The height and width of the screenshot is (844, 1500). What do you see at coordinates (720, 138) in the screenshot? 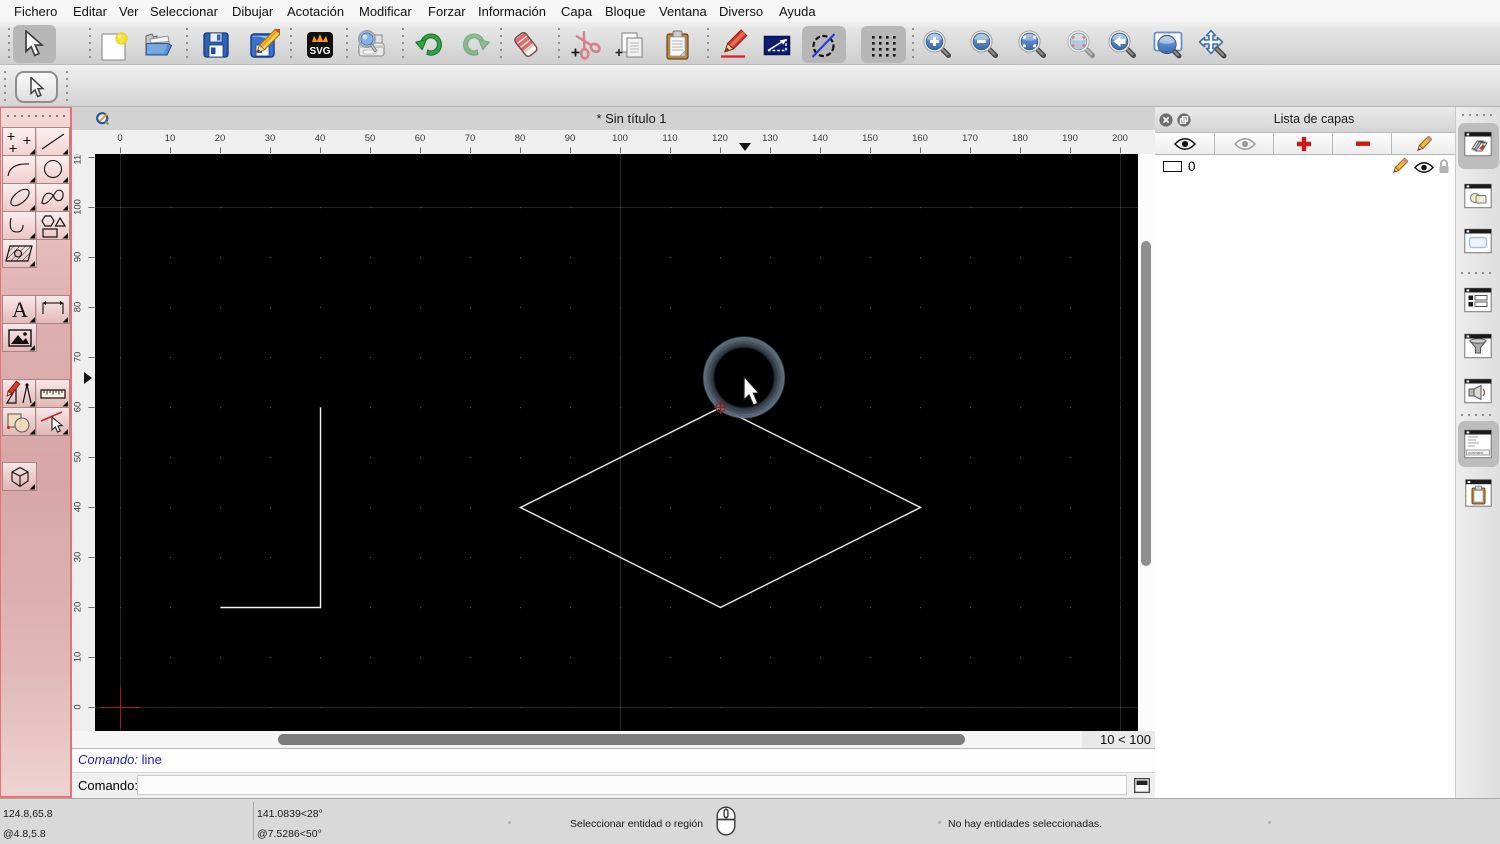
I see `svg-text: 120` at bounding box center [720, 138].